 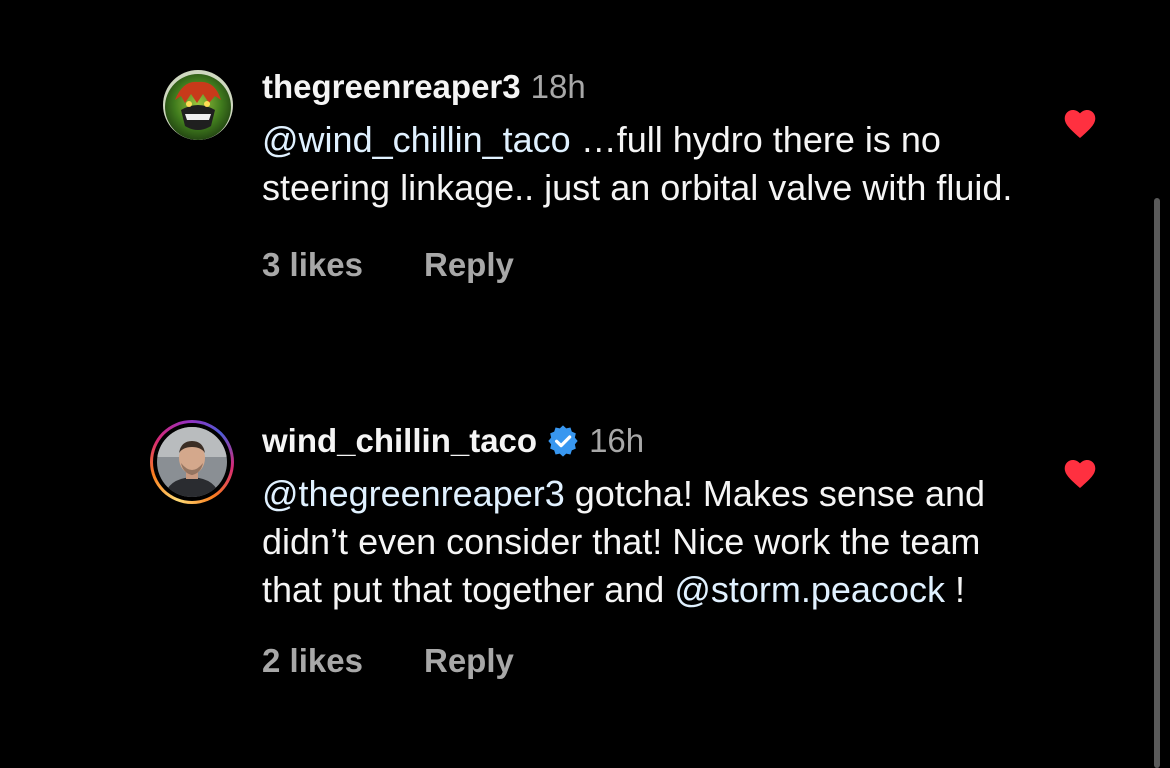 What do you see at coordinates (954, 589) in the screenshot?
I see `comment-body-end: !` at bounding box center [954, 589].